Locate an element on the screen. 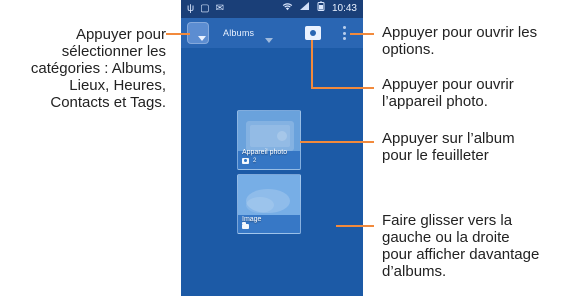 The height and width of the screenshot is (296, 569). album-sub: 2 is located at coordinates (264, 161).